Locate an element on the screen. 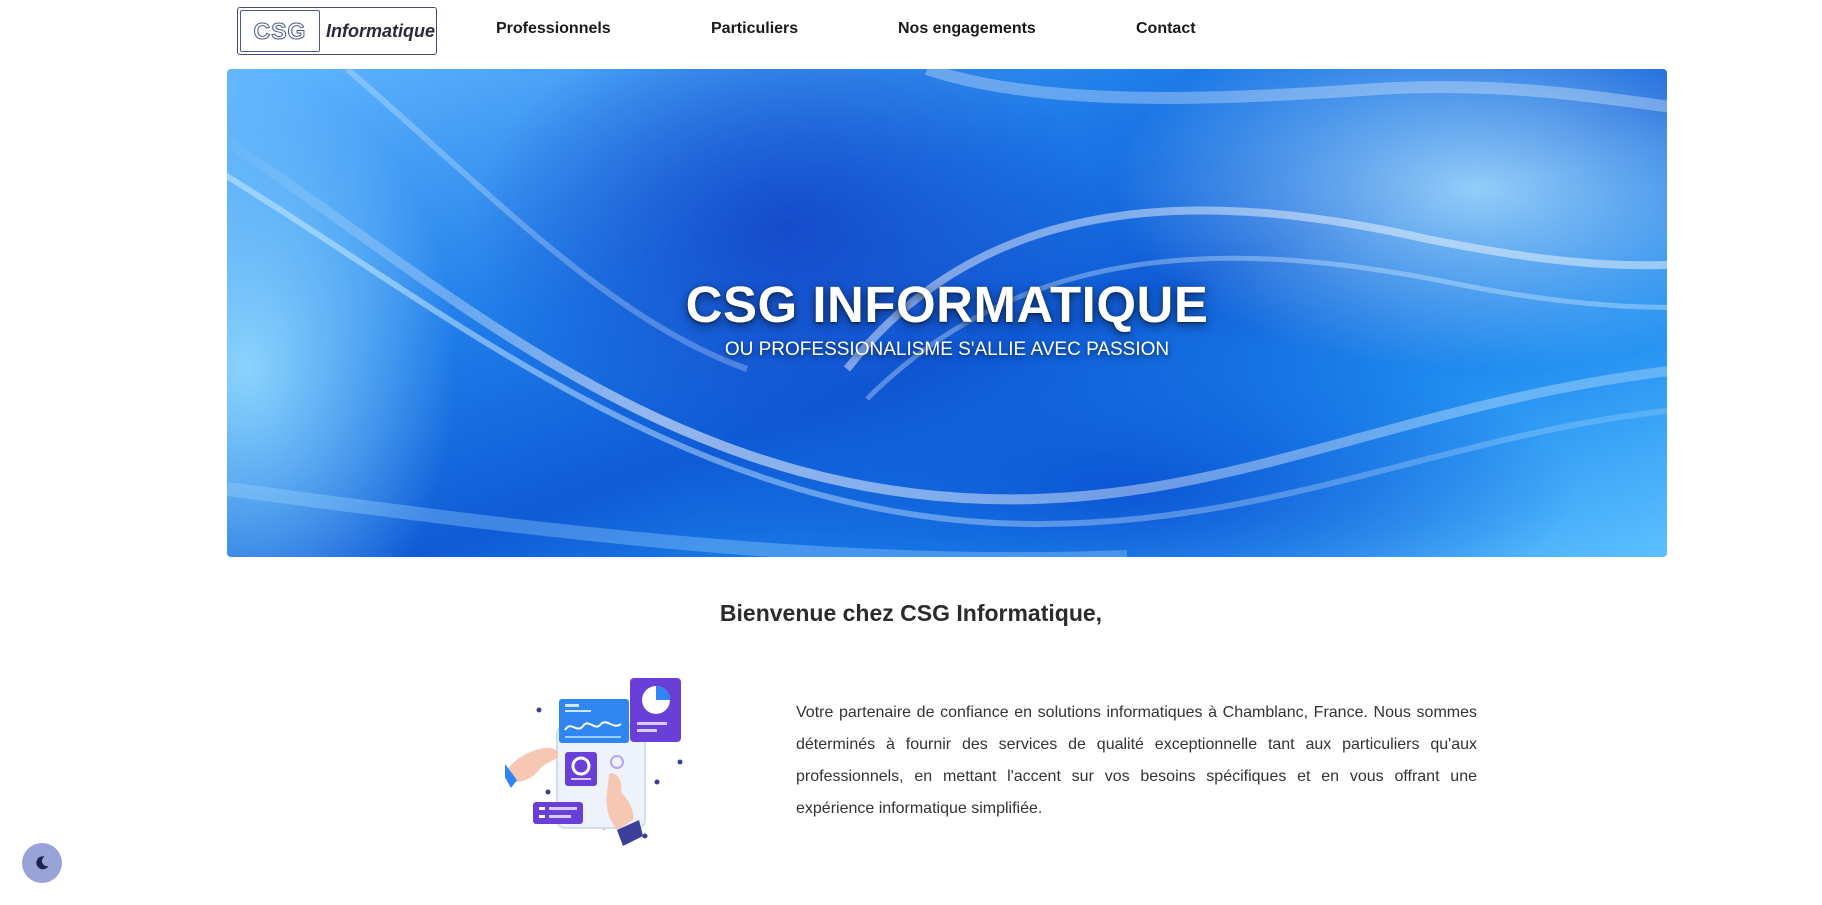 Image resolution: width=1822 pixels, height=905 pixels. hero-subtitle: OU PROFESSIONALISME S'ALLIE AVEC PASSION is located at coordinates (947, 349).